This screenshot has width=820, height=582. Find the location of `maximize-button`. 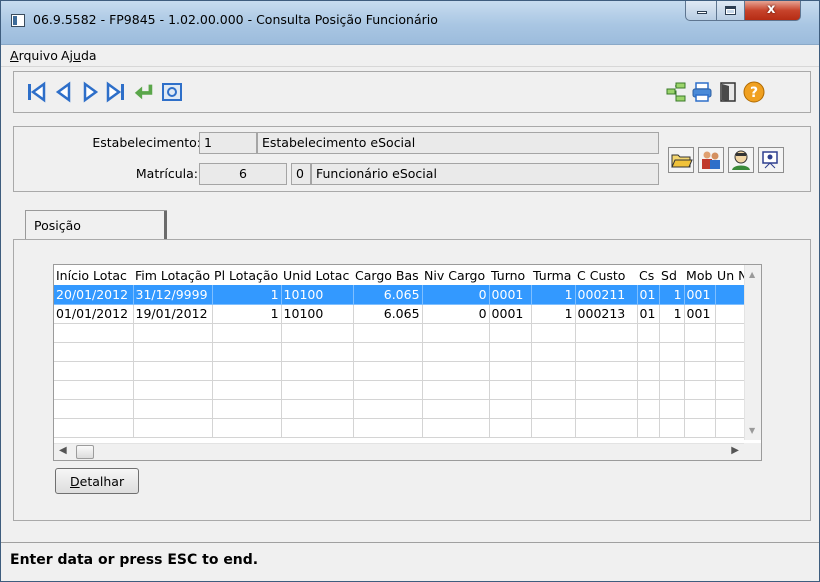

maximize-button is located at coordinates (731, 11).